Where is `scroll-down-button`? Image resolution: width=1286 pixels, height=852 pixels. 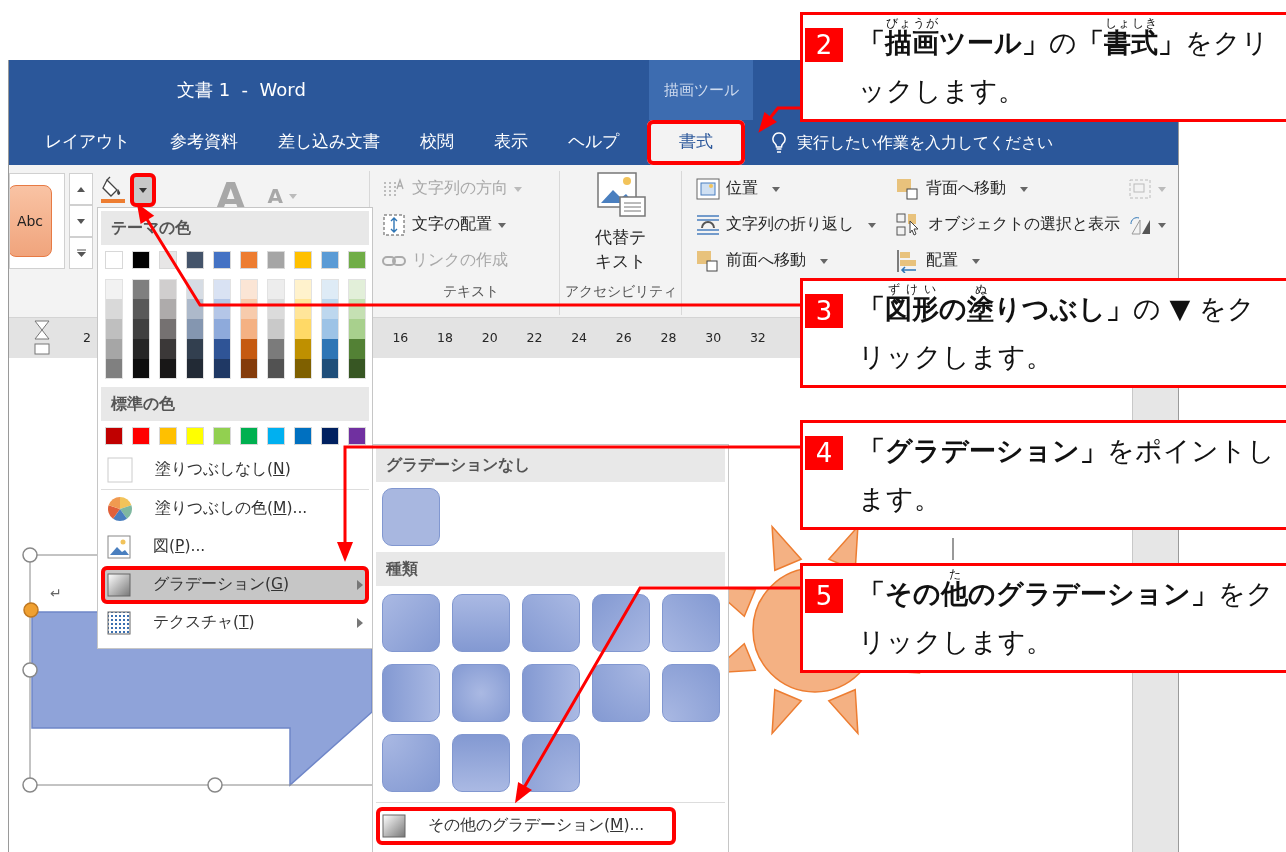
scroll-down-button is located at coordinates (81, 221).